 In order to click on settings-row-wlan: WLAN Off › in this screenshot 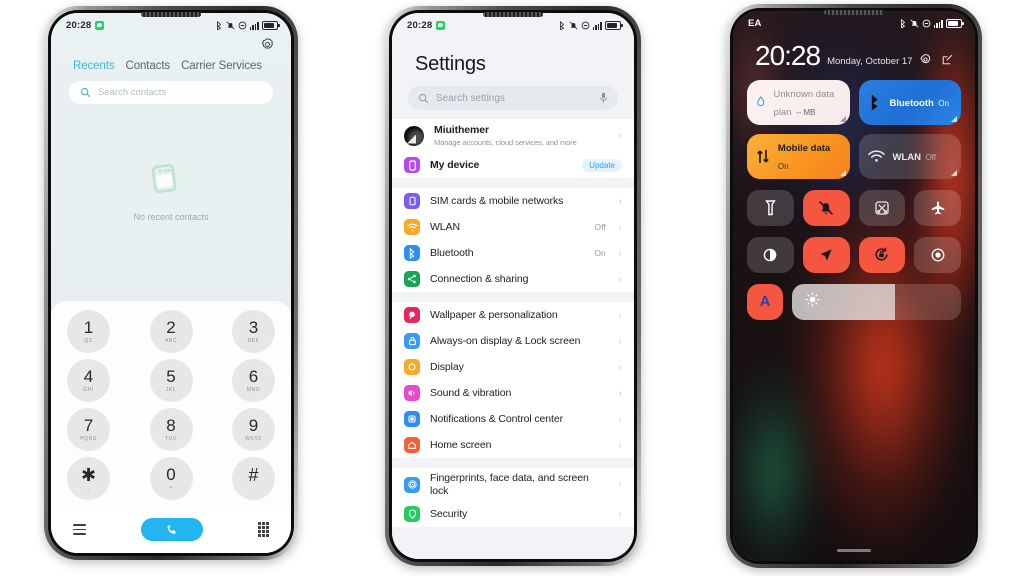, I will do `click(513, 227)`.